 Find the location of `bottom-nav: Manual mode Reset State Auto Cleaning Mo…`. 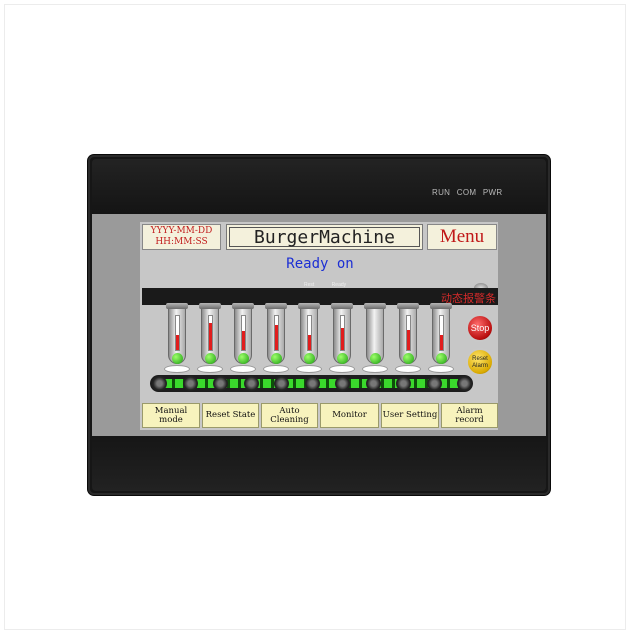

bottom-nav: Manual mode Reset State Auto Cleaning Mo… is located at coordinates (320, 415).